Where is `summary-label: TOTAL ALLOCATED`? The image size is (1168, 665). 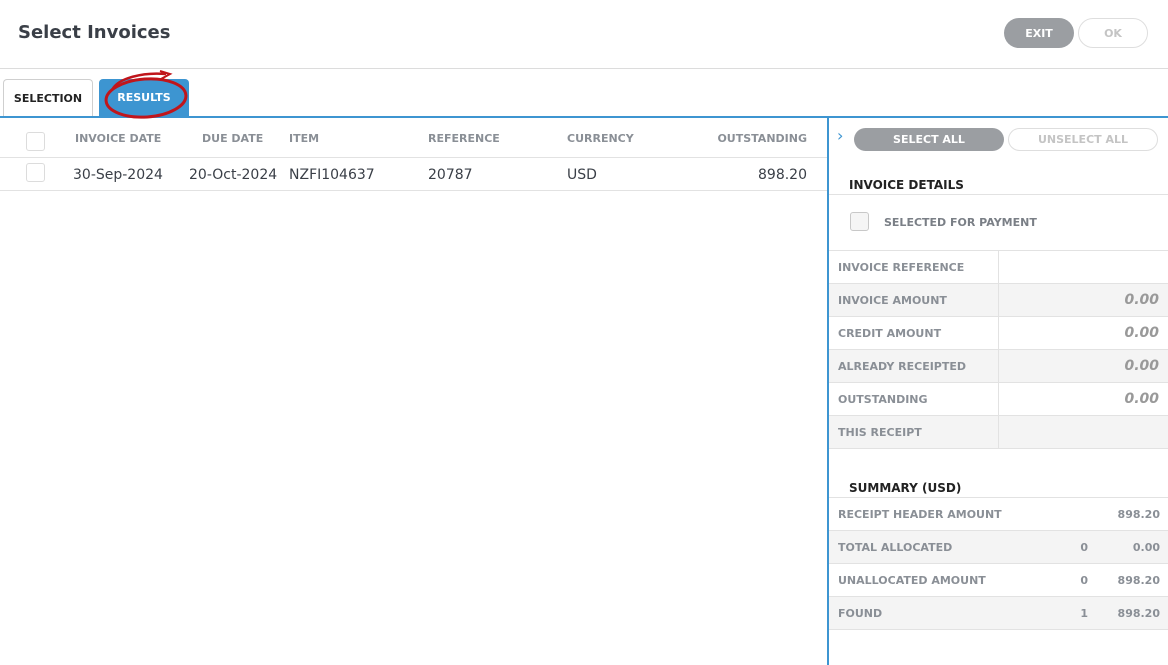
summary-label: TOTAL ALLOCATED is located at coordinates (895, 547).